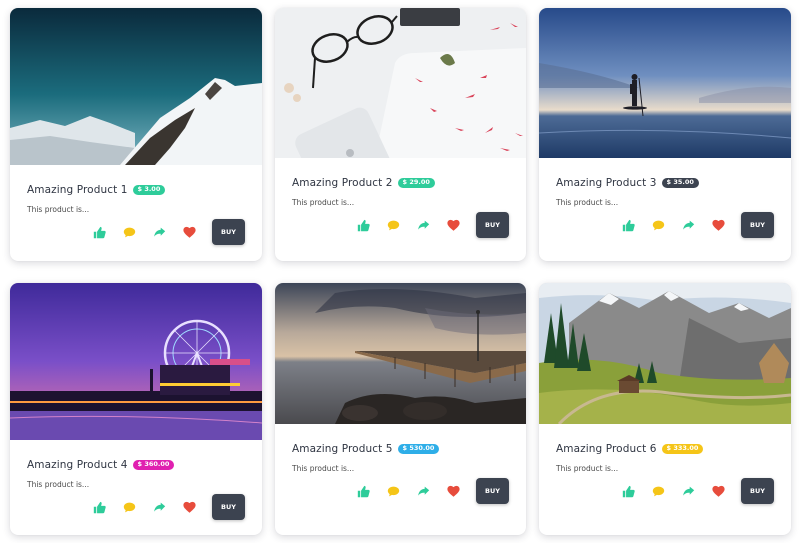 This screenshot has height=543, width=800. I want to click on product-title: Amazing Product 3, so click(606, 183).